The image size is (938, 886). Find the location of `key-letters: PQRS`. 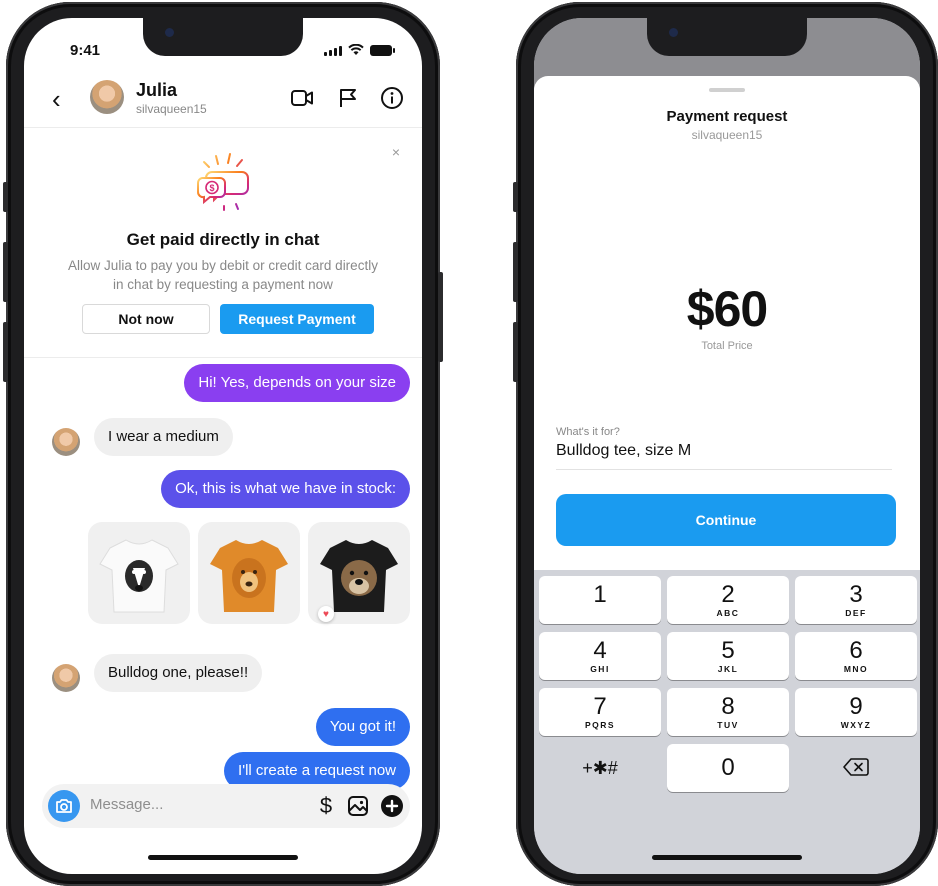

key-letters: PQRS is located at coordinates (600, 725).